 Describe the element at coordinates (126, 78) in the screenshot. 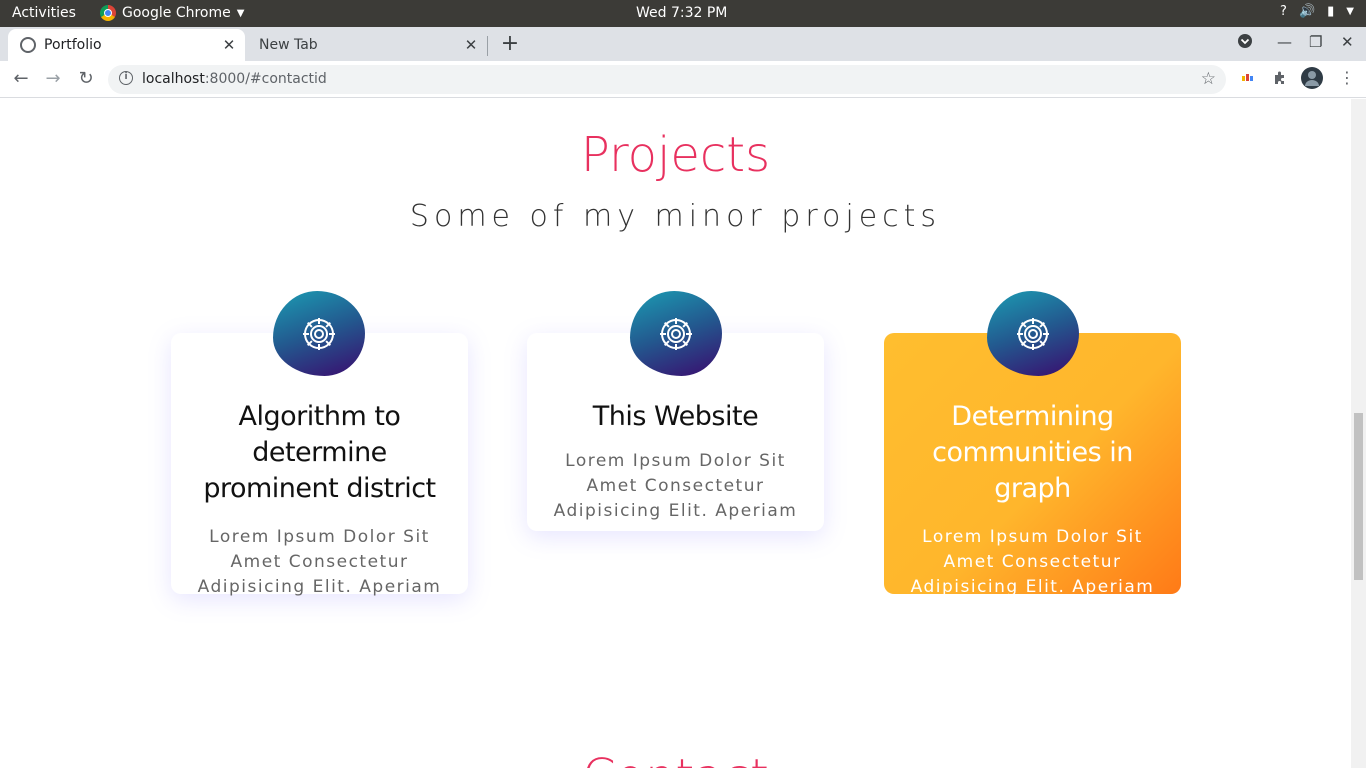

I see `info-icon: i` at that location.